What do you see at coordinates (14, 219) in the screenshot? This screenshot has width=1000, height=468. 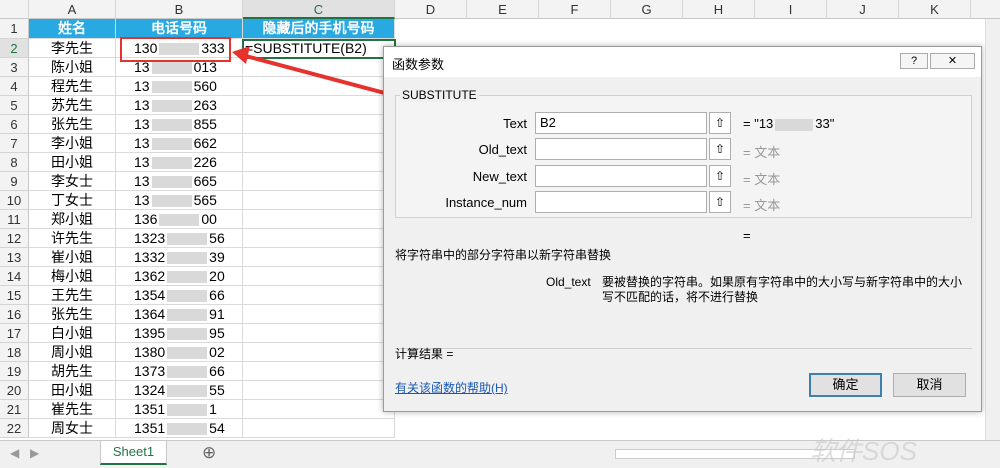 I see `row-header: 11` at bounding box center [14, 219].